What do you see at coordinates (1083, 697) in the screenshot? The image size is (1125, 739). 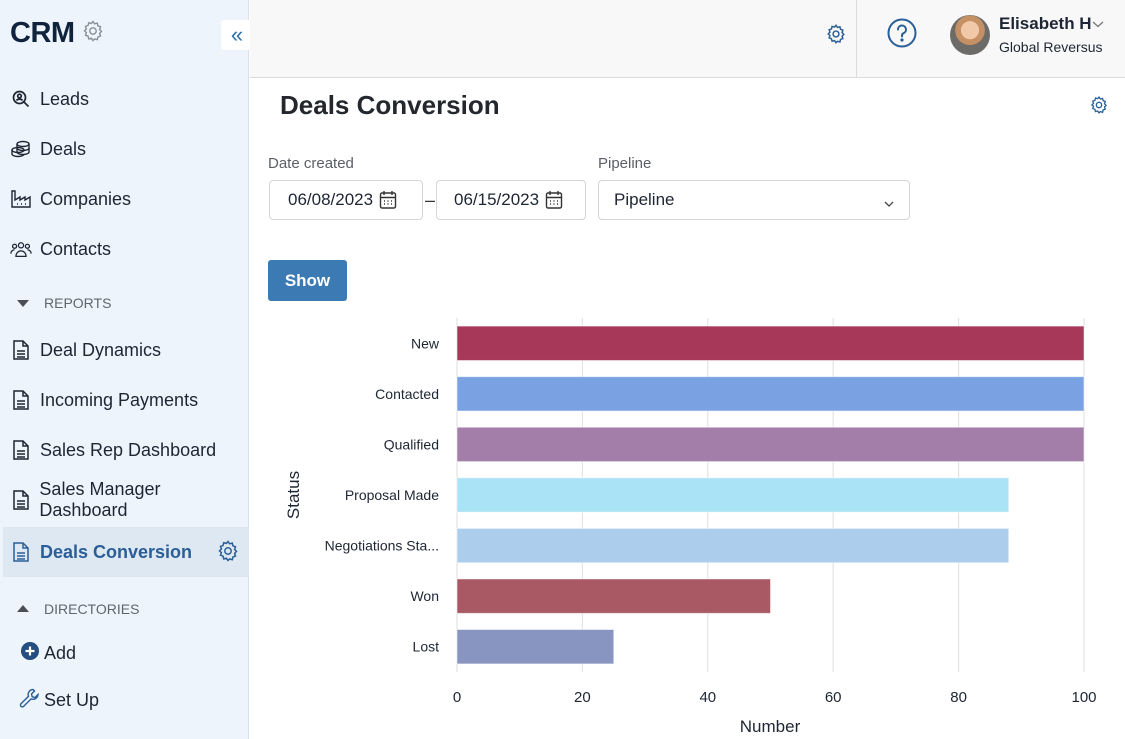 I see `x-tick-label: 100` at bounding box center [1083, 697].